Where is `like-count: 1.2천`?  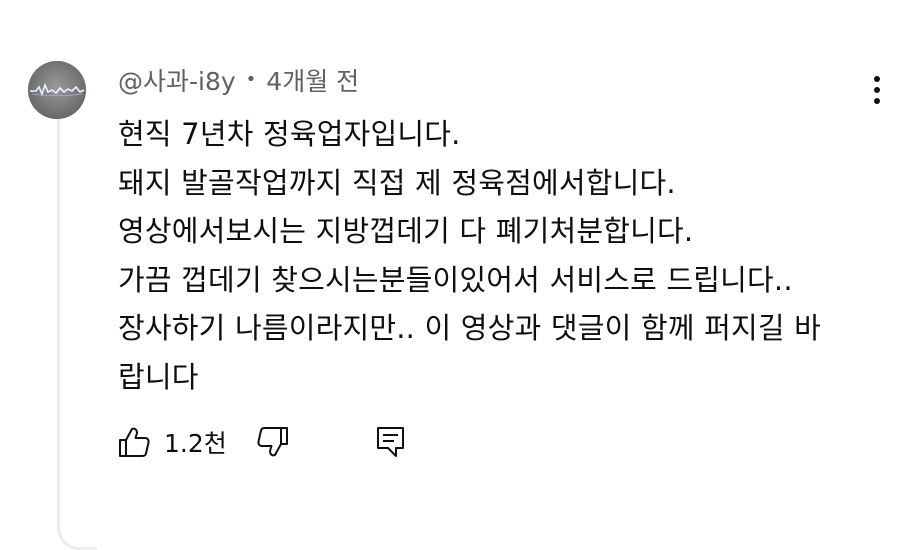 like-count: 1.2천 is located at coordinates (195, 443).